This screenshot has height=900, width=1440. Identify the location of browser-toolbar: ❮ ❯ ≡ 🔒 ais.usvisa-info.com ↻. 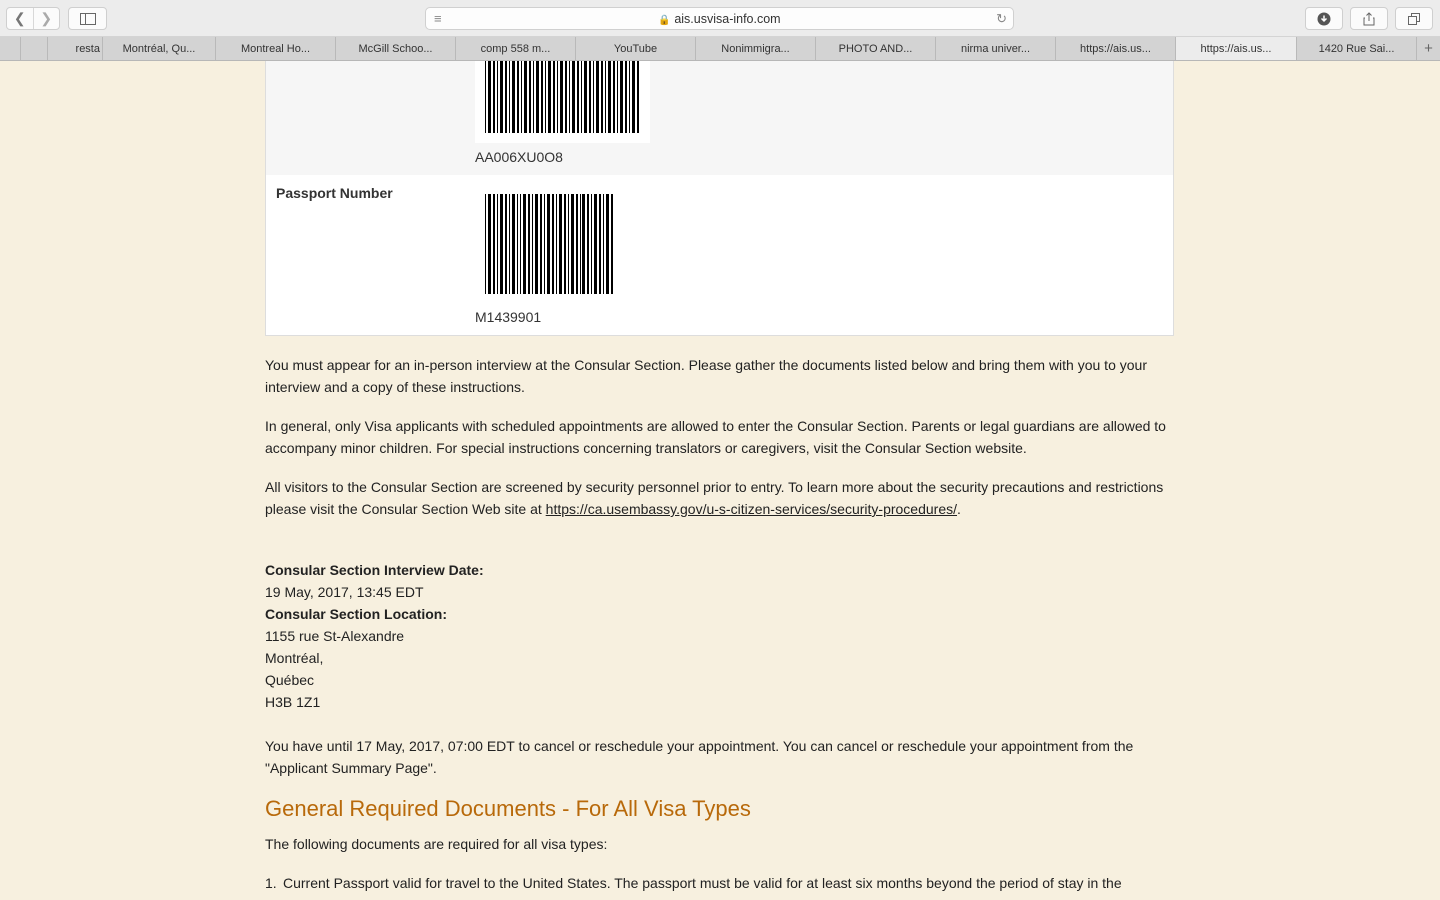
(720, 18).